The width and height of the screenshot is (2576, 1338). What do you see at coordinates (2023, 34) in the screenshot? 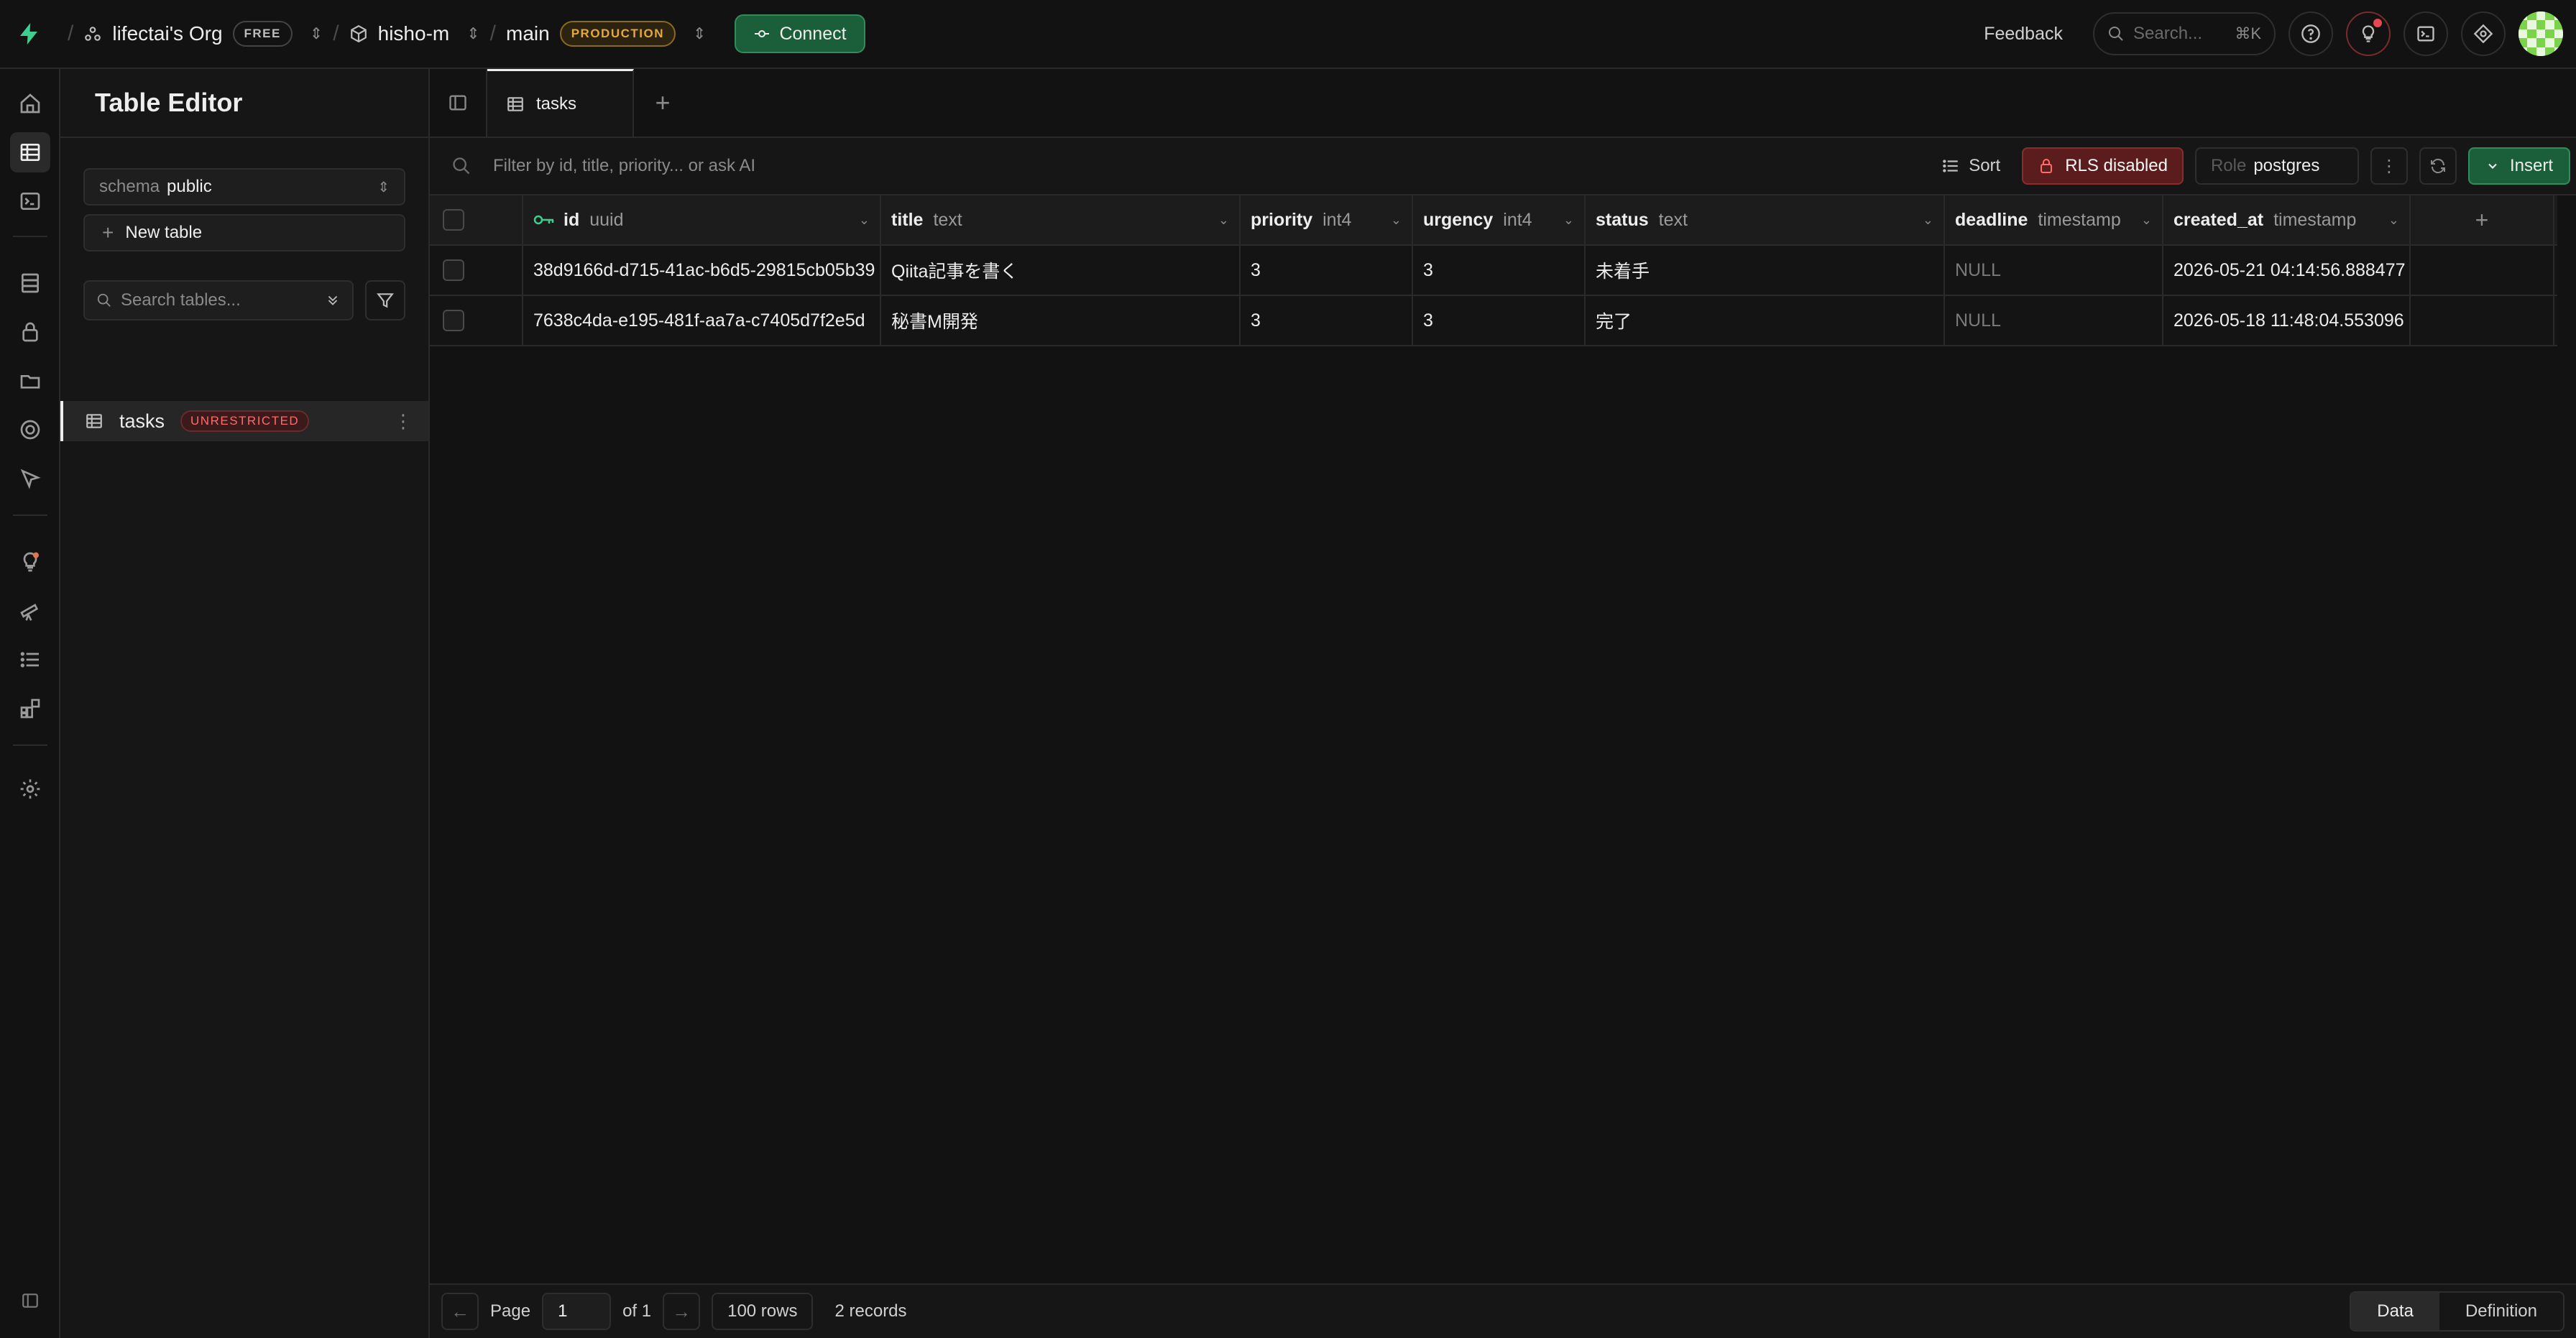
I see `feedback-button: Feedback` at bounding box center [2023, 34].